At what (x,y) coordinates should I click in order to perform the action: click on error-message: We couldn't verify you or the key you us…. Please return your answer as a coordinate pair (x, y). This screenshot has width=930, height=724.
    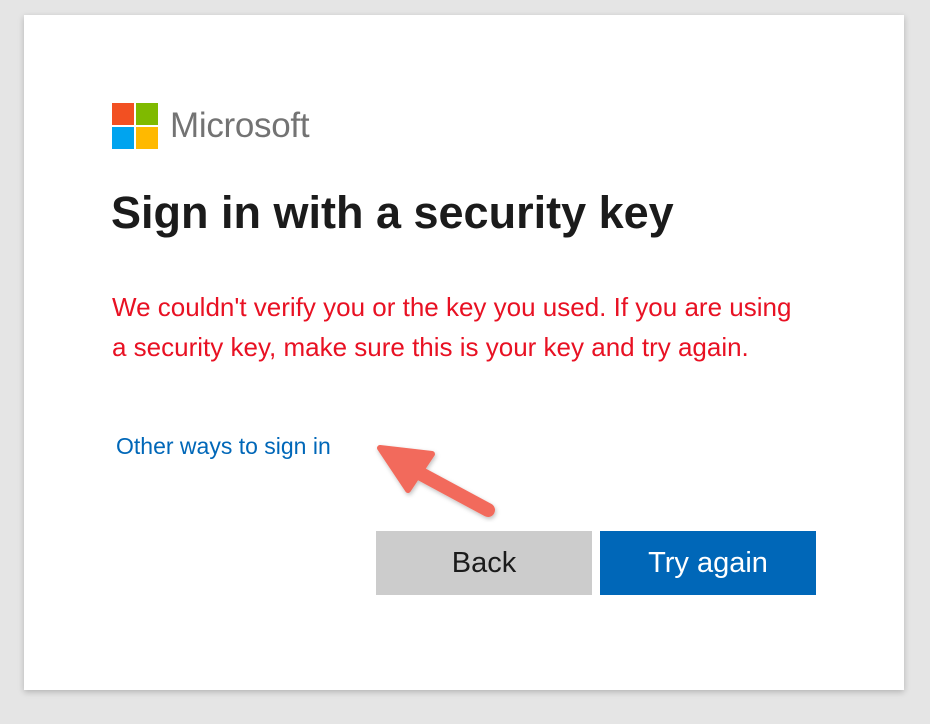
    Looking at the image, I should click on (452, 327).